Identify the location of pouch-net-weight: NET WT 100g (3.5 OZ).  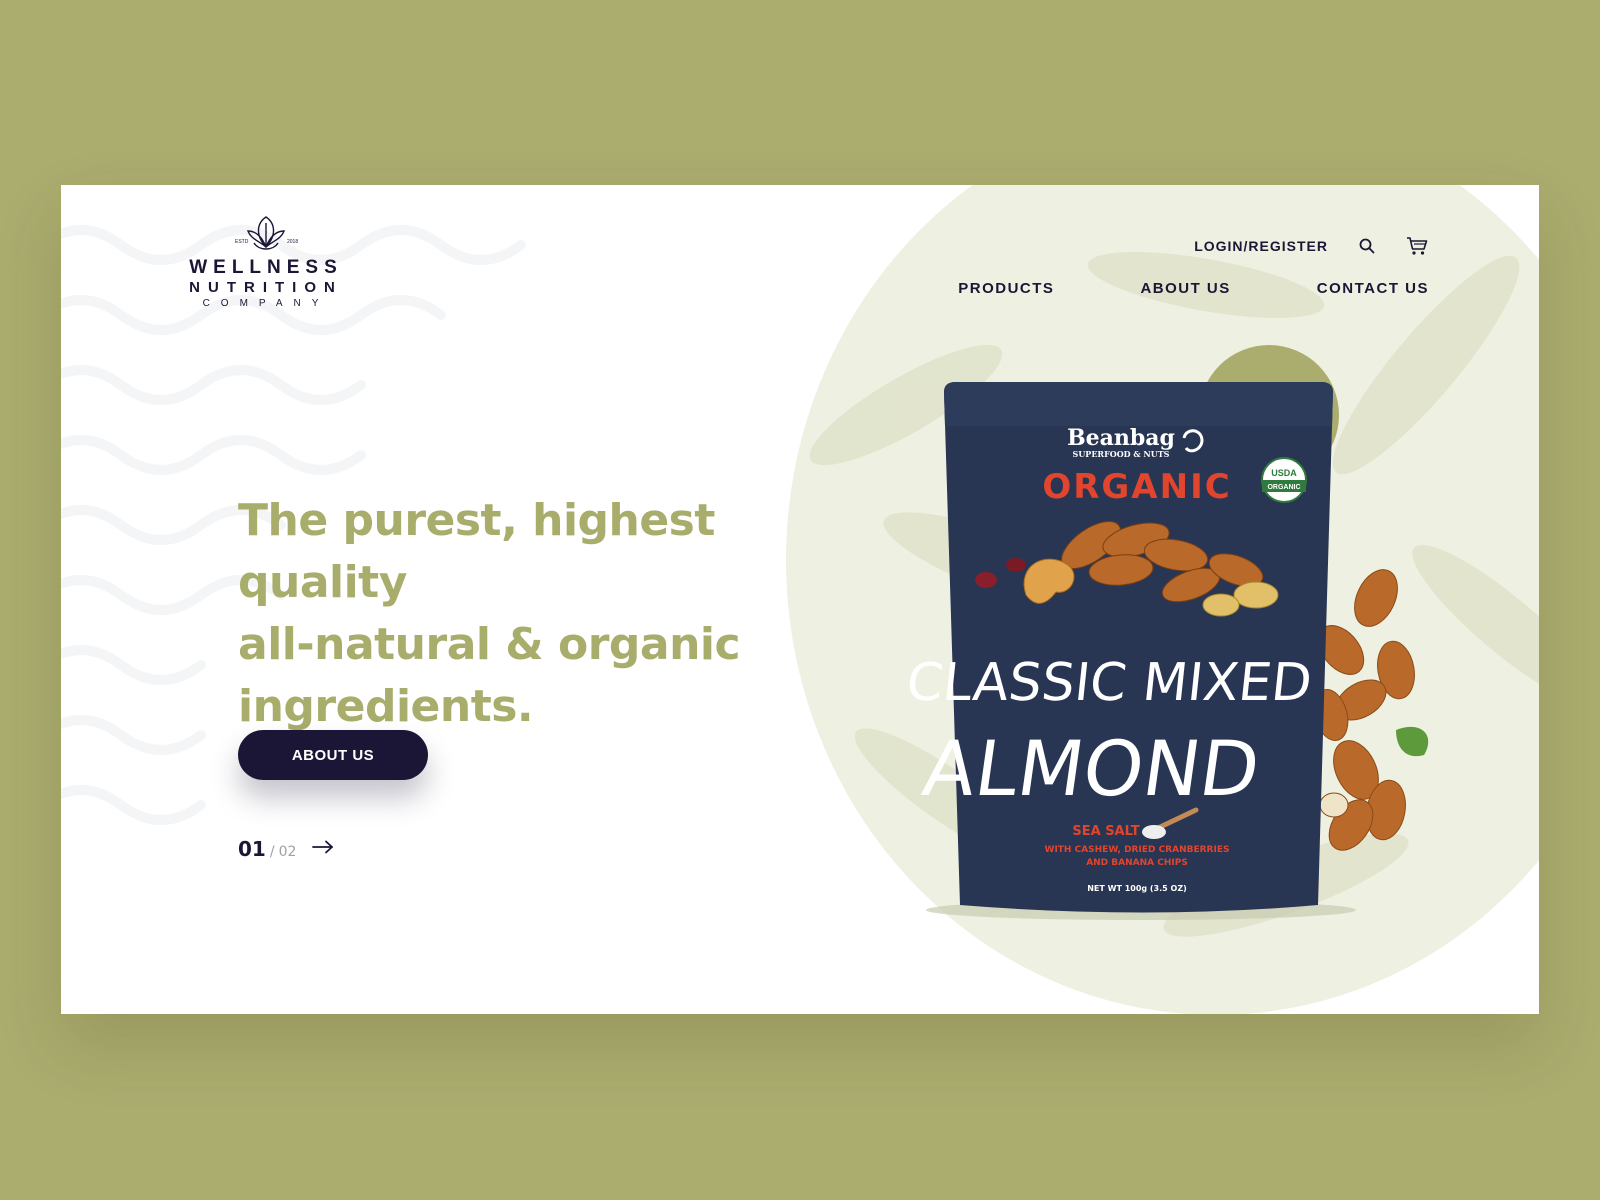
(1137, 888).